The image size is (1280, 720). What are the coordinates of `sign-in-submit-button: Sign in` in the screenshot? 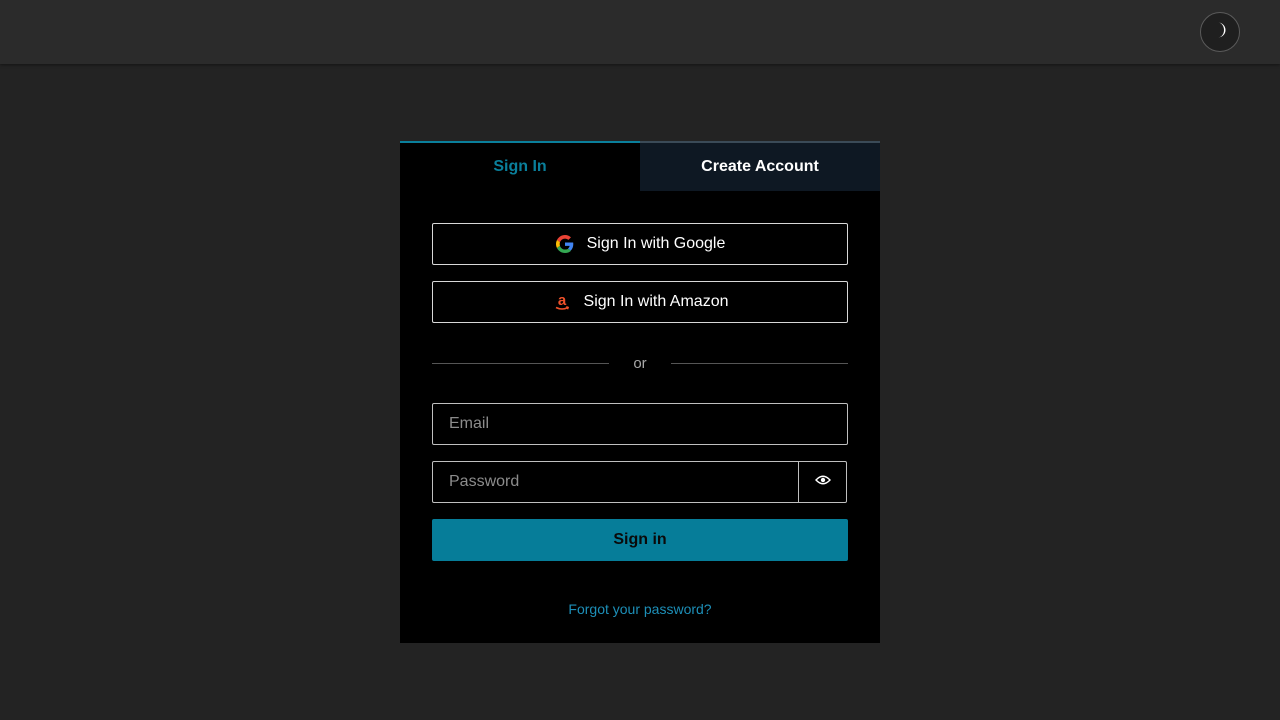 It's located at (640, 540).